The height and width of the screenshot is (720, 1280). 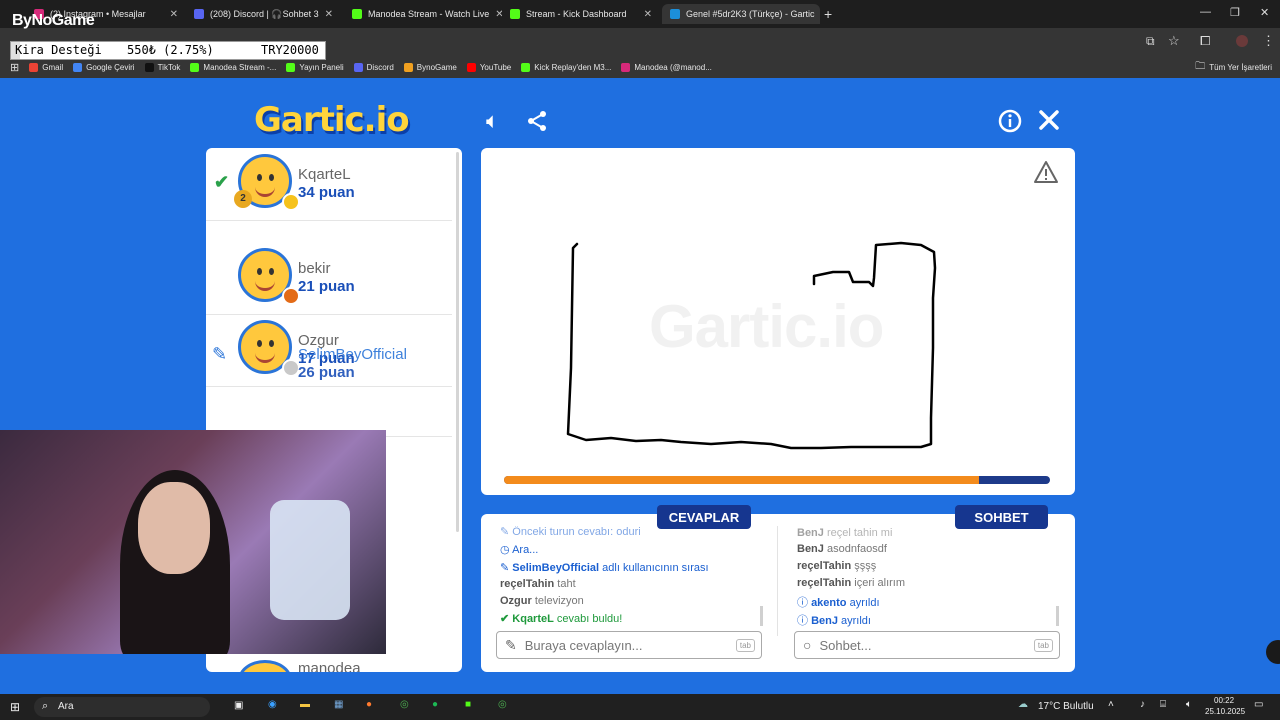 I want to click on bookmark-translate: Google Çeviri, so click(x=104, y=67).